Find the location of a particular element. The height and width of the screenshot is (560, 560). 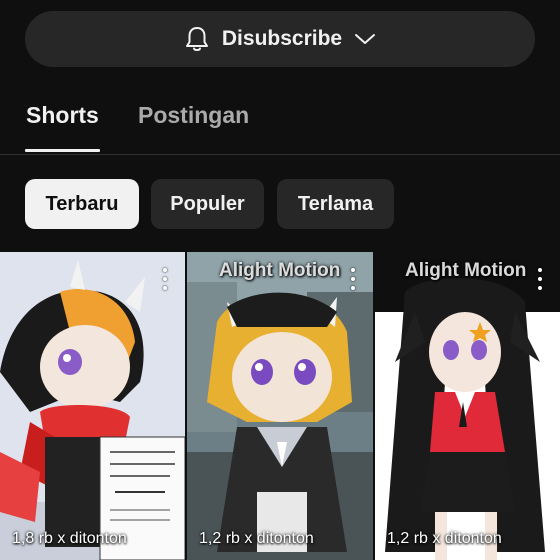

tab-shorts: Shorts is located at coordinates (62, 115).